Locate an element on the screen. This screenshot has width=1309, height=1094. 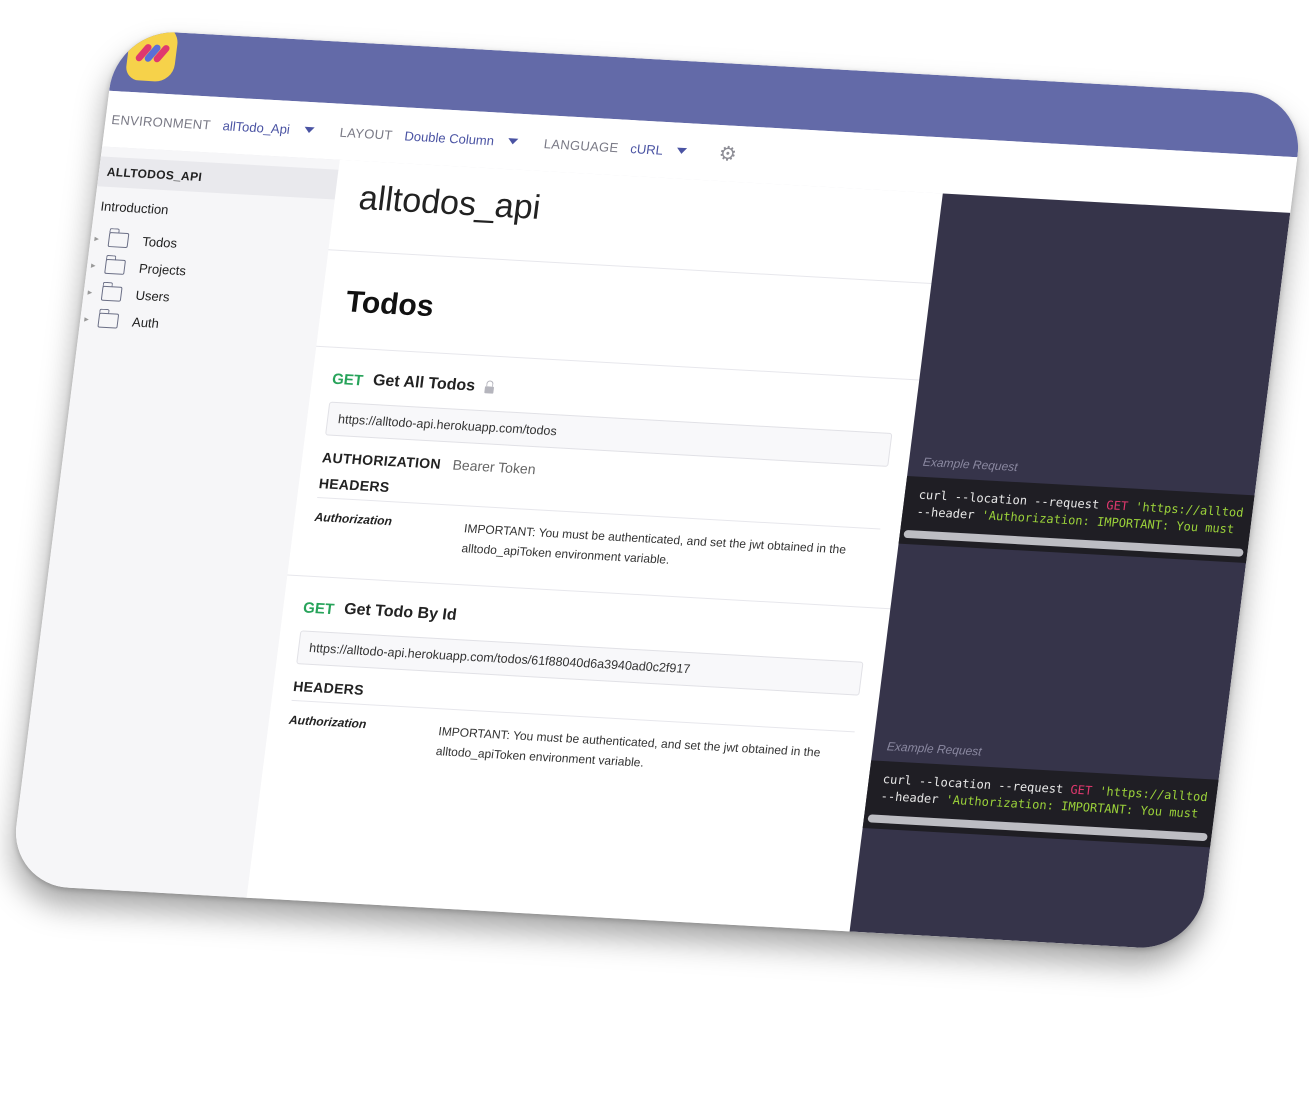
language-select: cURL is located at coordinates (647, 149).